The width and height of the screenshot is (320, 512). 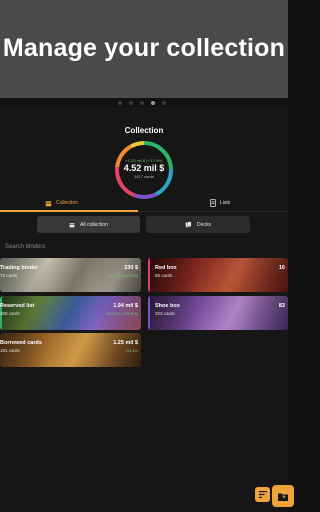 I want to click on page-indicator, so click(x=142, y=103).